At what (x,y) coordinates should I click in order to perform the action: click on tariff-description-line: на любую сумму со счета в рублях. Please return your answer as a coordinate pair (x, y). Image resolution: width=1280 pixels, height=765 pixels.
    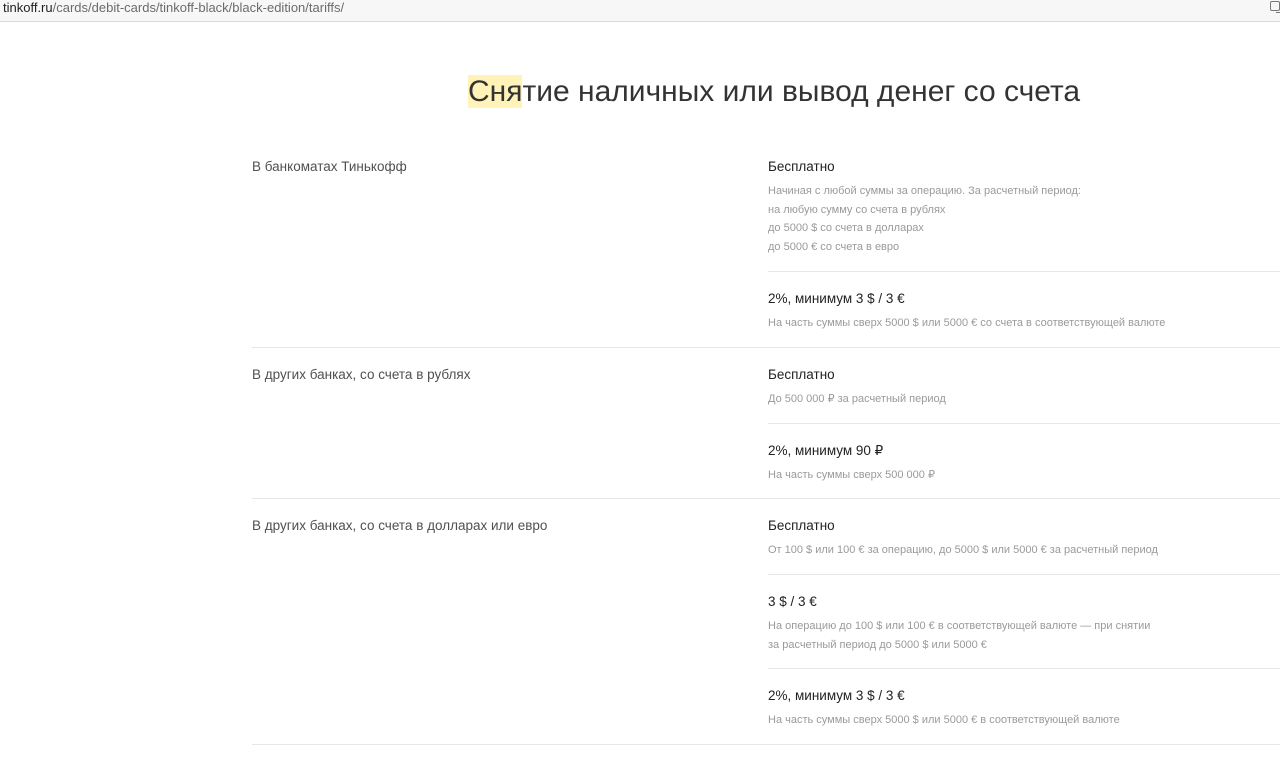
    Looking at the image, I should click on (857, 209).